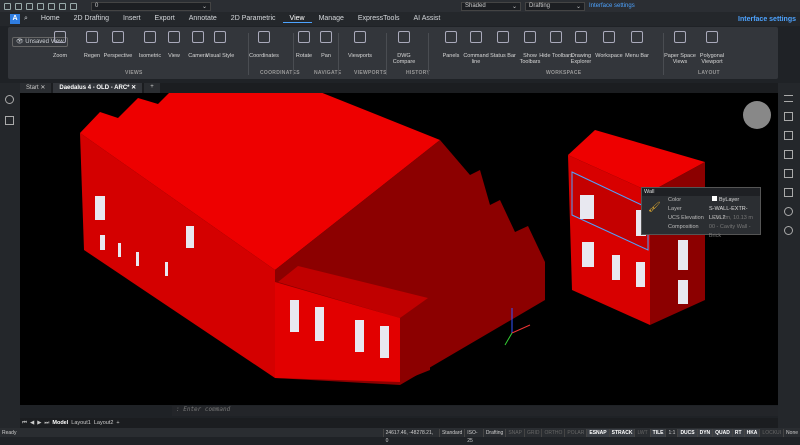 The image size is (800, 445). What do you see at coordinates (788, 154) in the screenshot?
I see `attach-icon` at bounding box center [788, 154].